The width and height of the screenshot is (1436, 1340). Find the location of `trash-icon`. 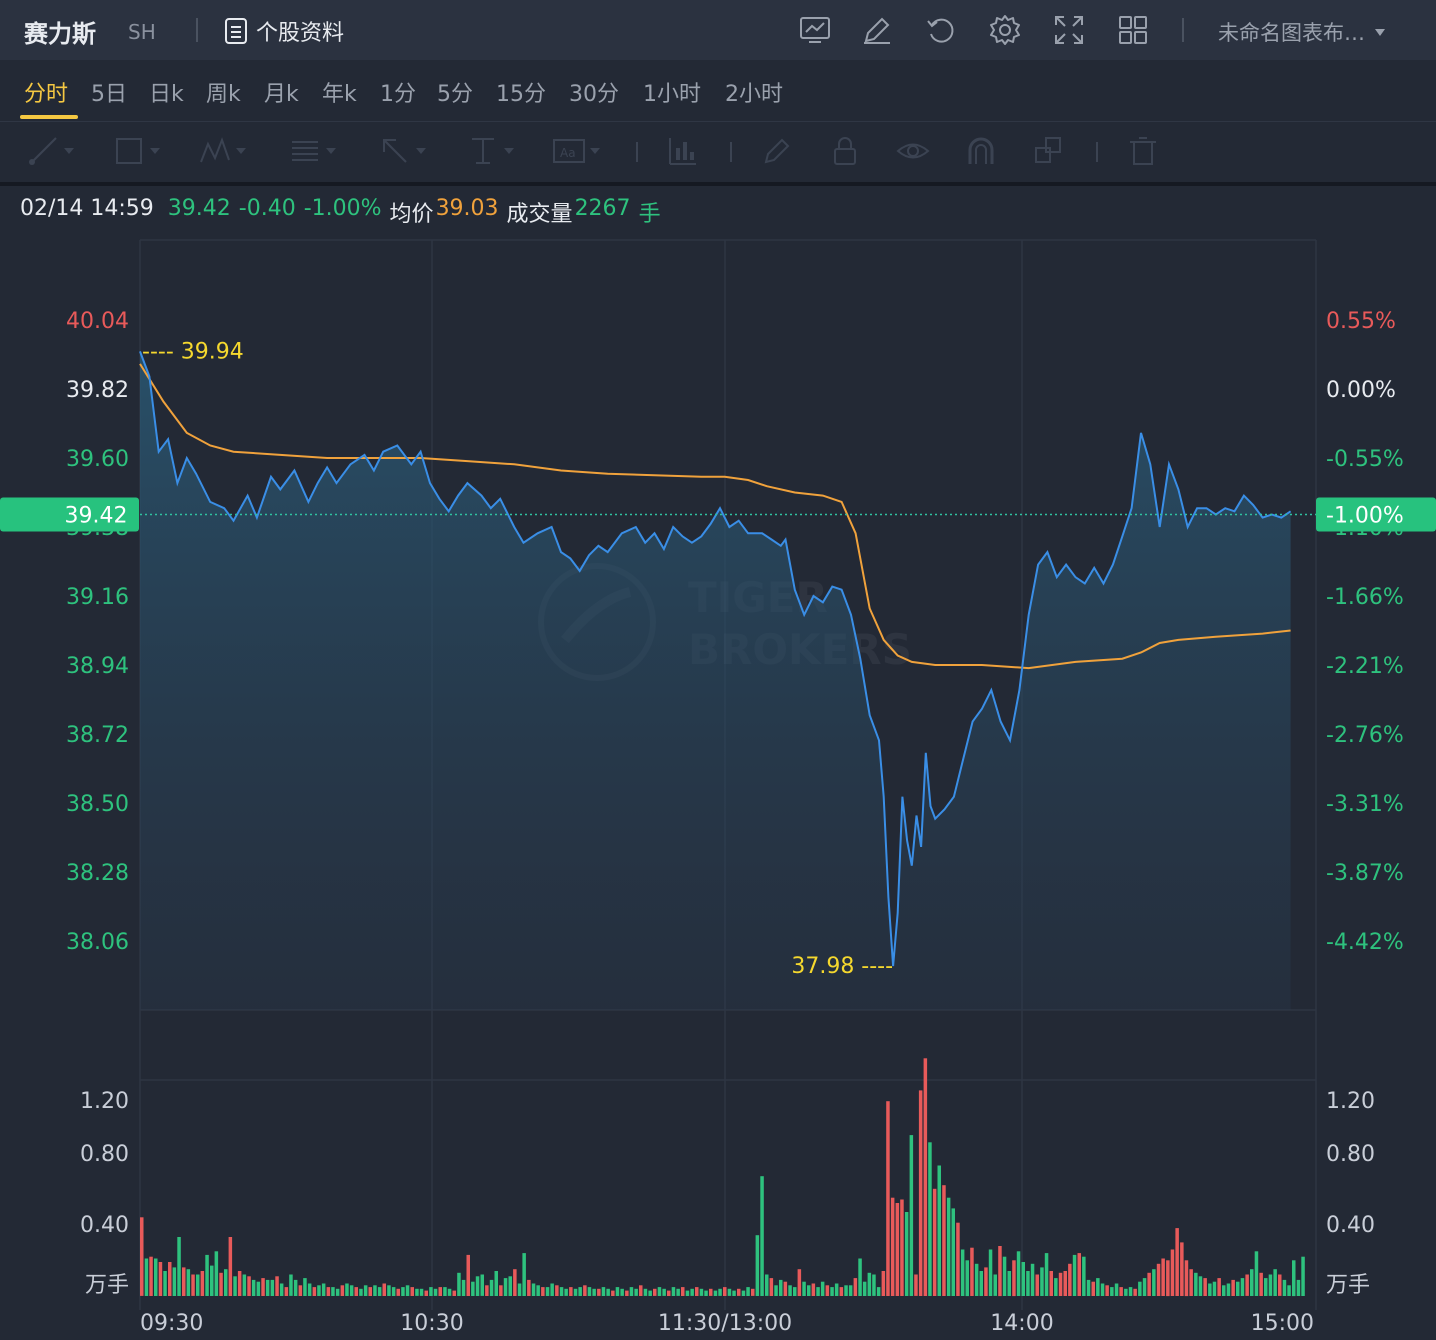

trash-icon is located at coordinates (1143, 151).